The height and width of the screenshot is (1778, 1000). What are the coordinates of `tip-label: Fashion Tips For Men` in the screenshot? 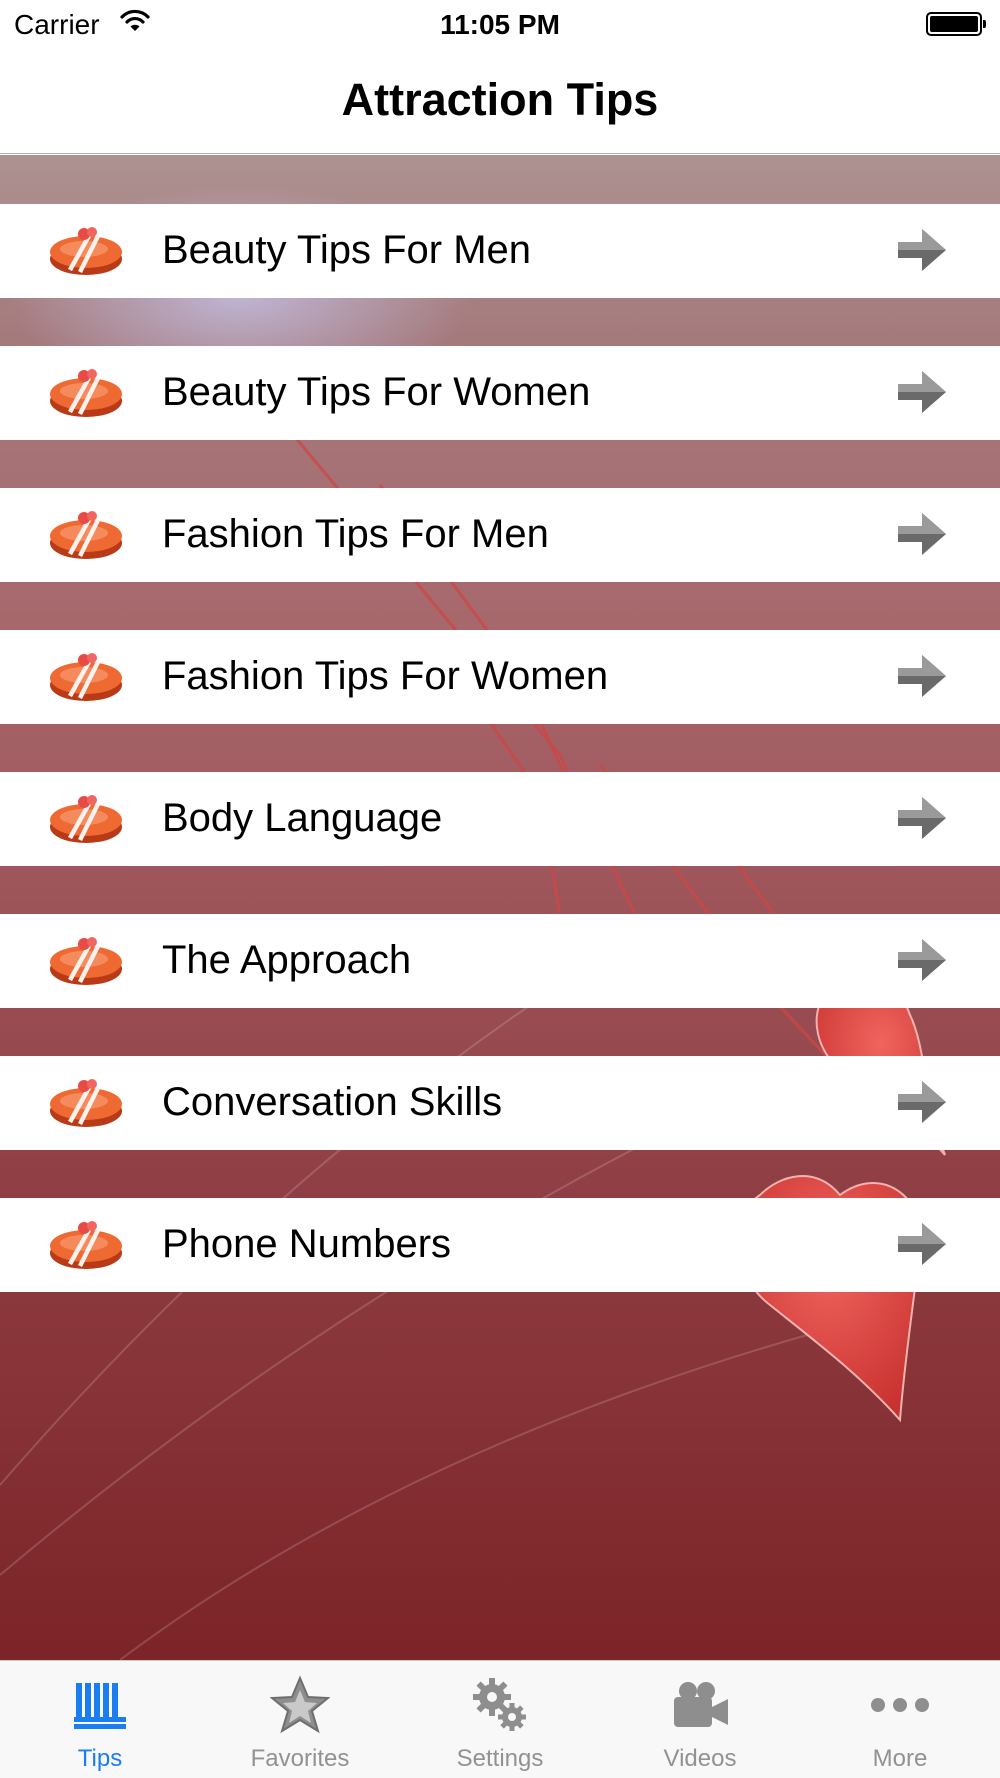 It's located at (355, 534).